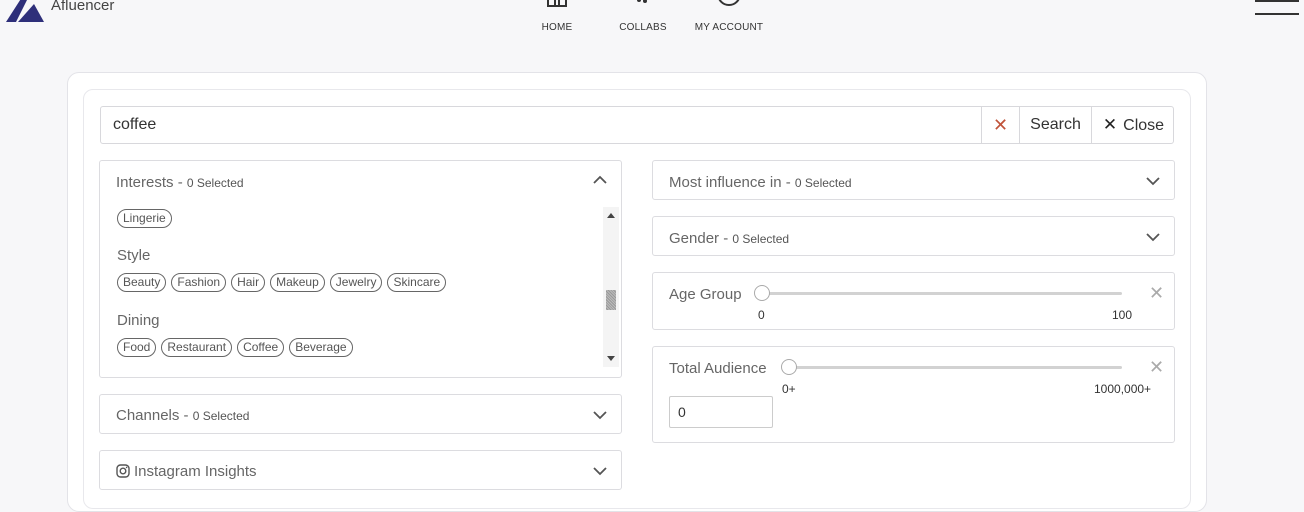 This screenshot has width=1304, height=512. Describe the element at coordinates (1110, 124) in the screenshot. I see `close-icon: ✕` at that location.